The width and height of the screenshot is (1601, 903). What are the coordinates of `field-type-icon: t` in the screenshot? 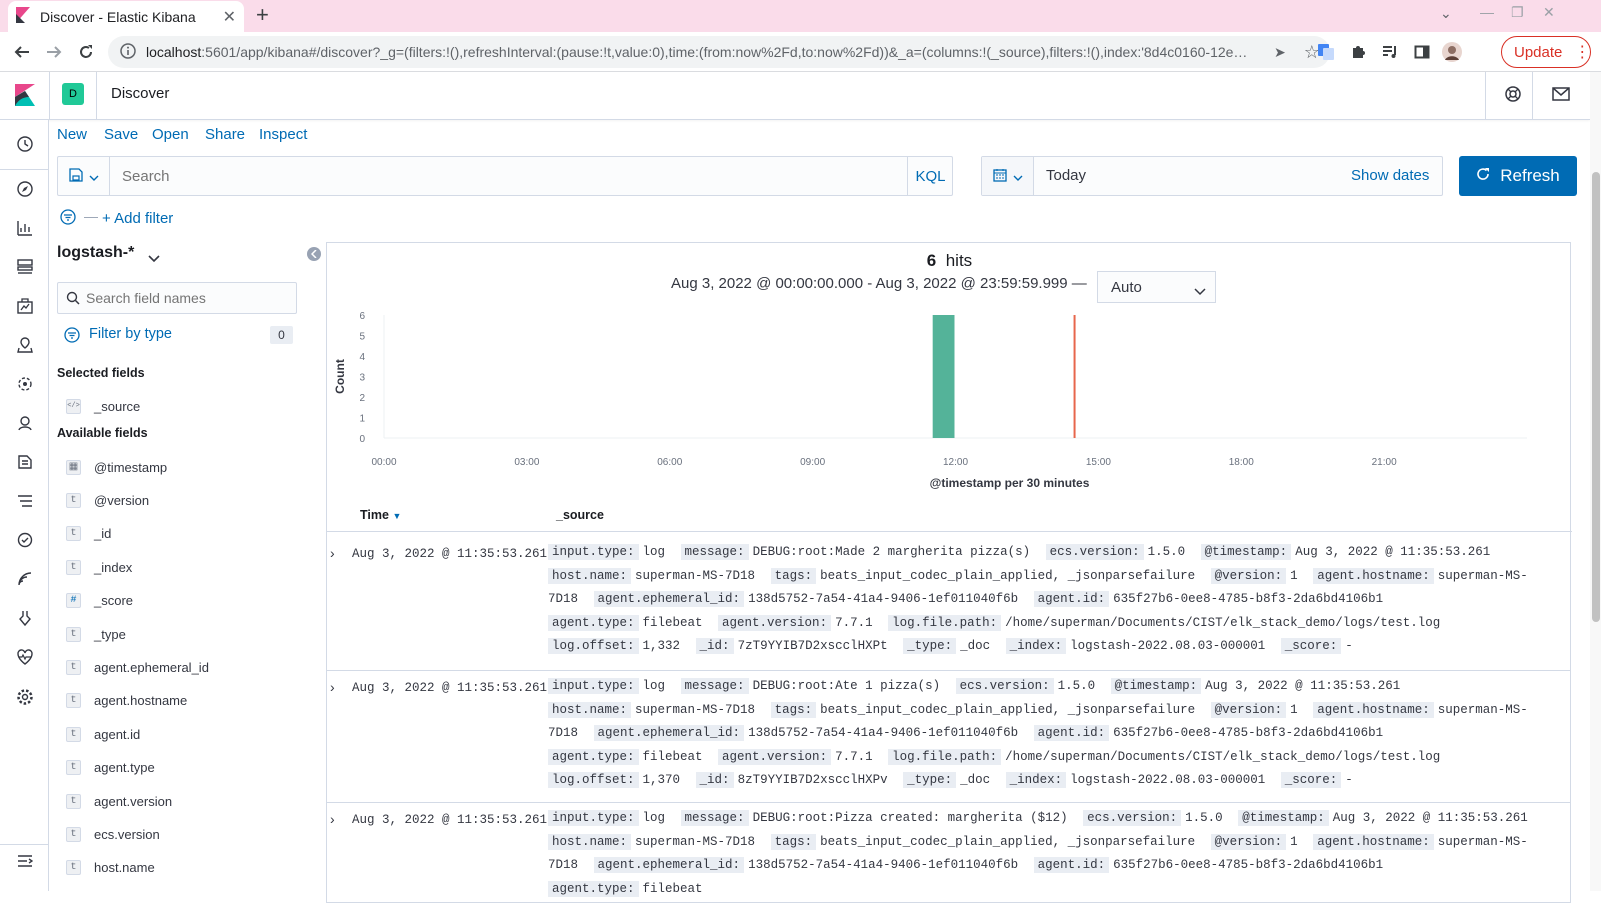 It's located at (73, 567).